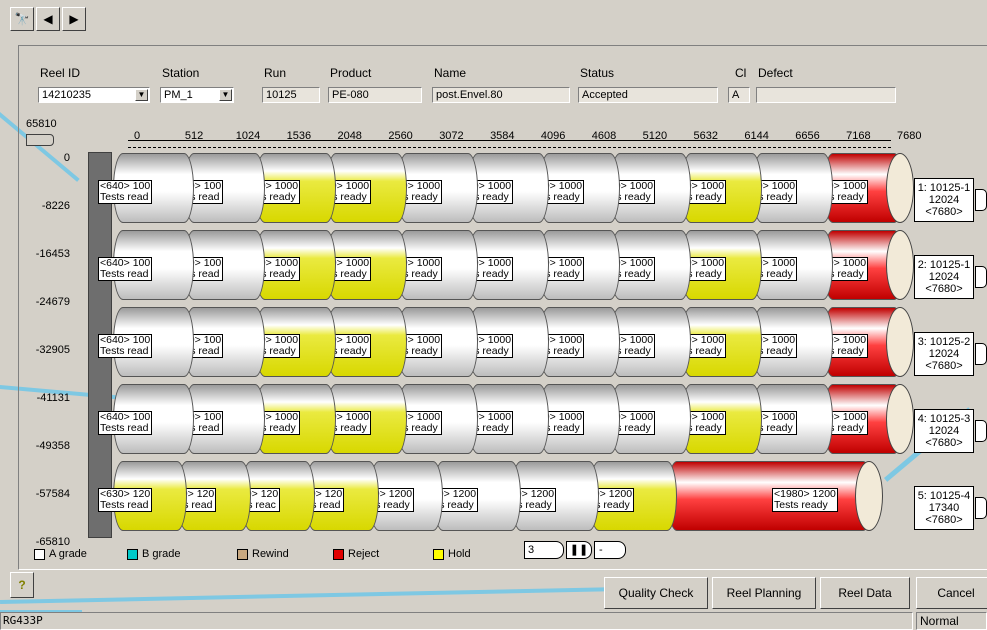  What do you see at coordinates (40, 140) in the screenshot?
I see `scale-handle` at bounding box center [40, 140].